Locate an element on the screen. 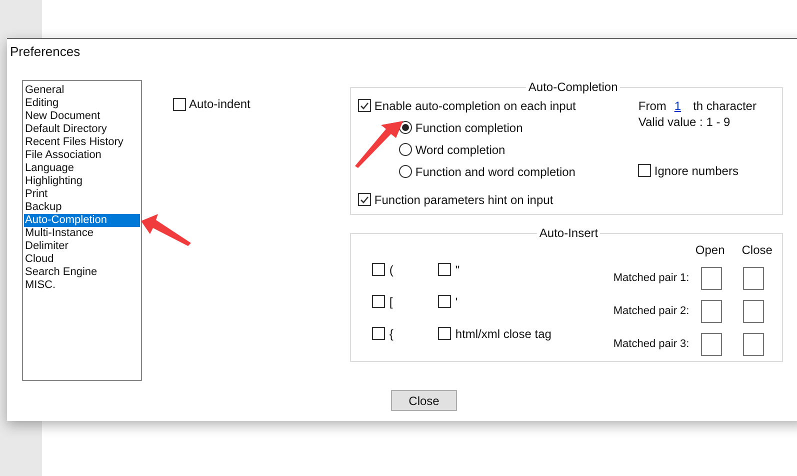 Image resolution: width=797 pixels, height=476 pixels. checkbox-label: ( is located at coordinates (391, 270).